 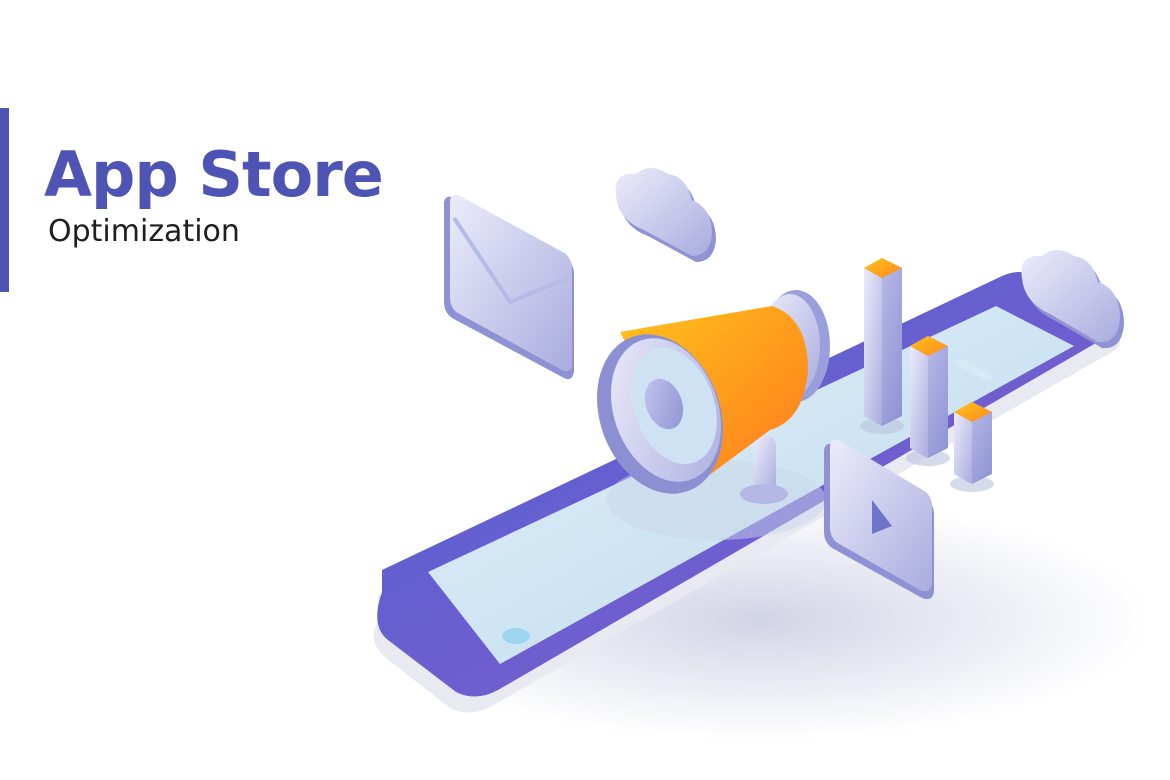 What do you see at coordinates (665, 215) in the screenshot?
I see `cloud-icon` at bounding box center [665, 215].